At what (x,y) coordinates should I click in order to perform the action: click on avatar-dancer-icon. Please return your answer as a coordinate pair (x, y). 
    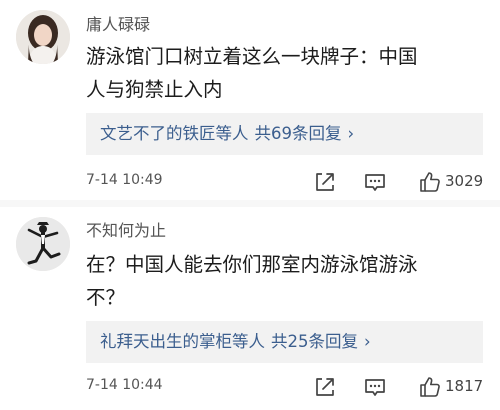
    Looking at the image, I should click on (43, 244).